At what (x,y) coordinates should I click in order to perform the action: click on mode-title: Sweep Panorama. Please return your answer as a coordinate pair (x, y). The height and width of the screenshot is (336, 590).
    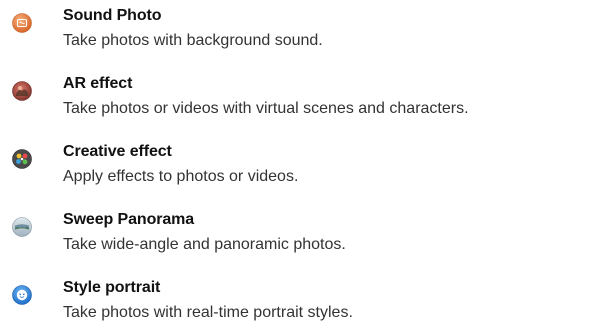
    Looking at the image, I should click on (129, 219).